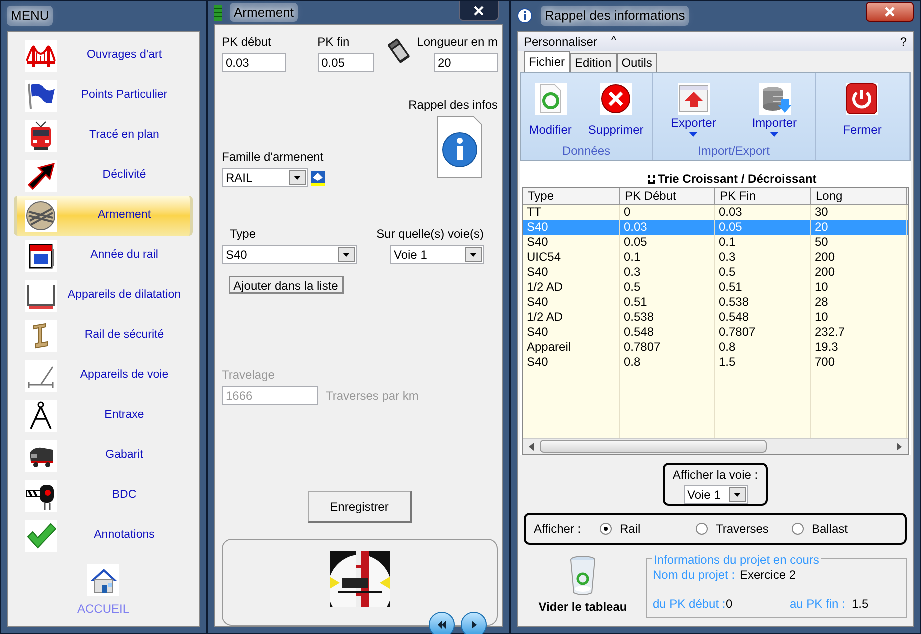  What do you see at coordinates (41, 536) in the screenshot?
I see `checkmark-icon` at bounding box center [41, 536].